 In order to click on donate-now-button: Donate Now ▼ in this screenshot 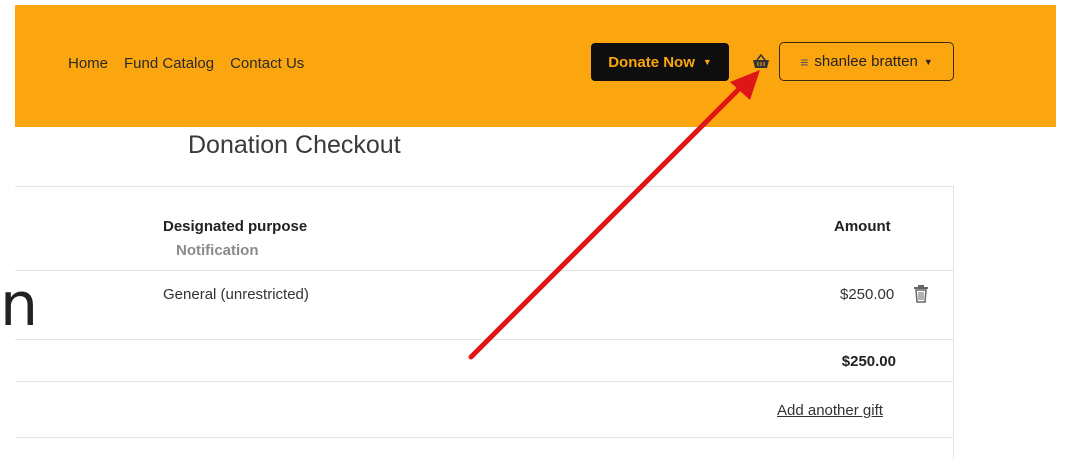, I will do `click(660, 62)`.